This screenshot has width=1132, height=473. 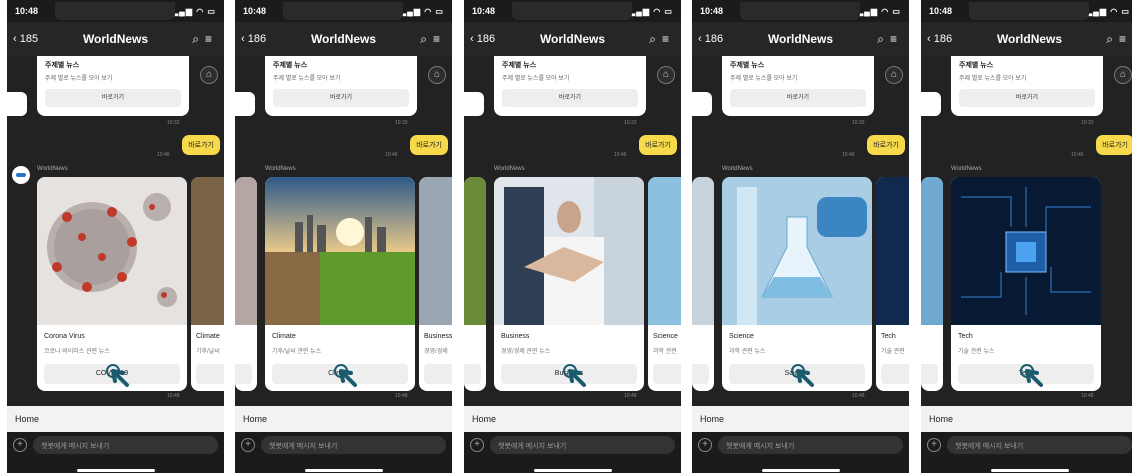 I want to click on nav-bar: ‹ 186 WorldNews ⌕≡, so click(x=800, y=39).